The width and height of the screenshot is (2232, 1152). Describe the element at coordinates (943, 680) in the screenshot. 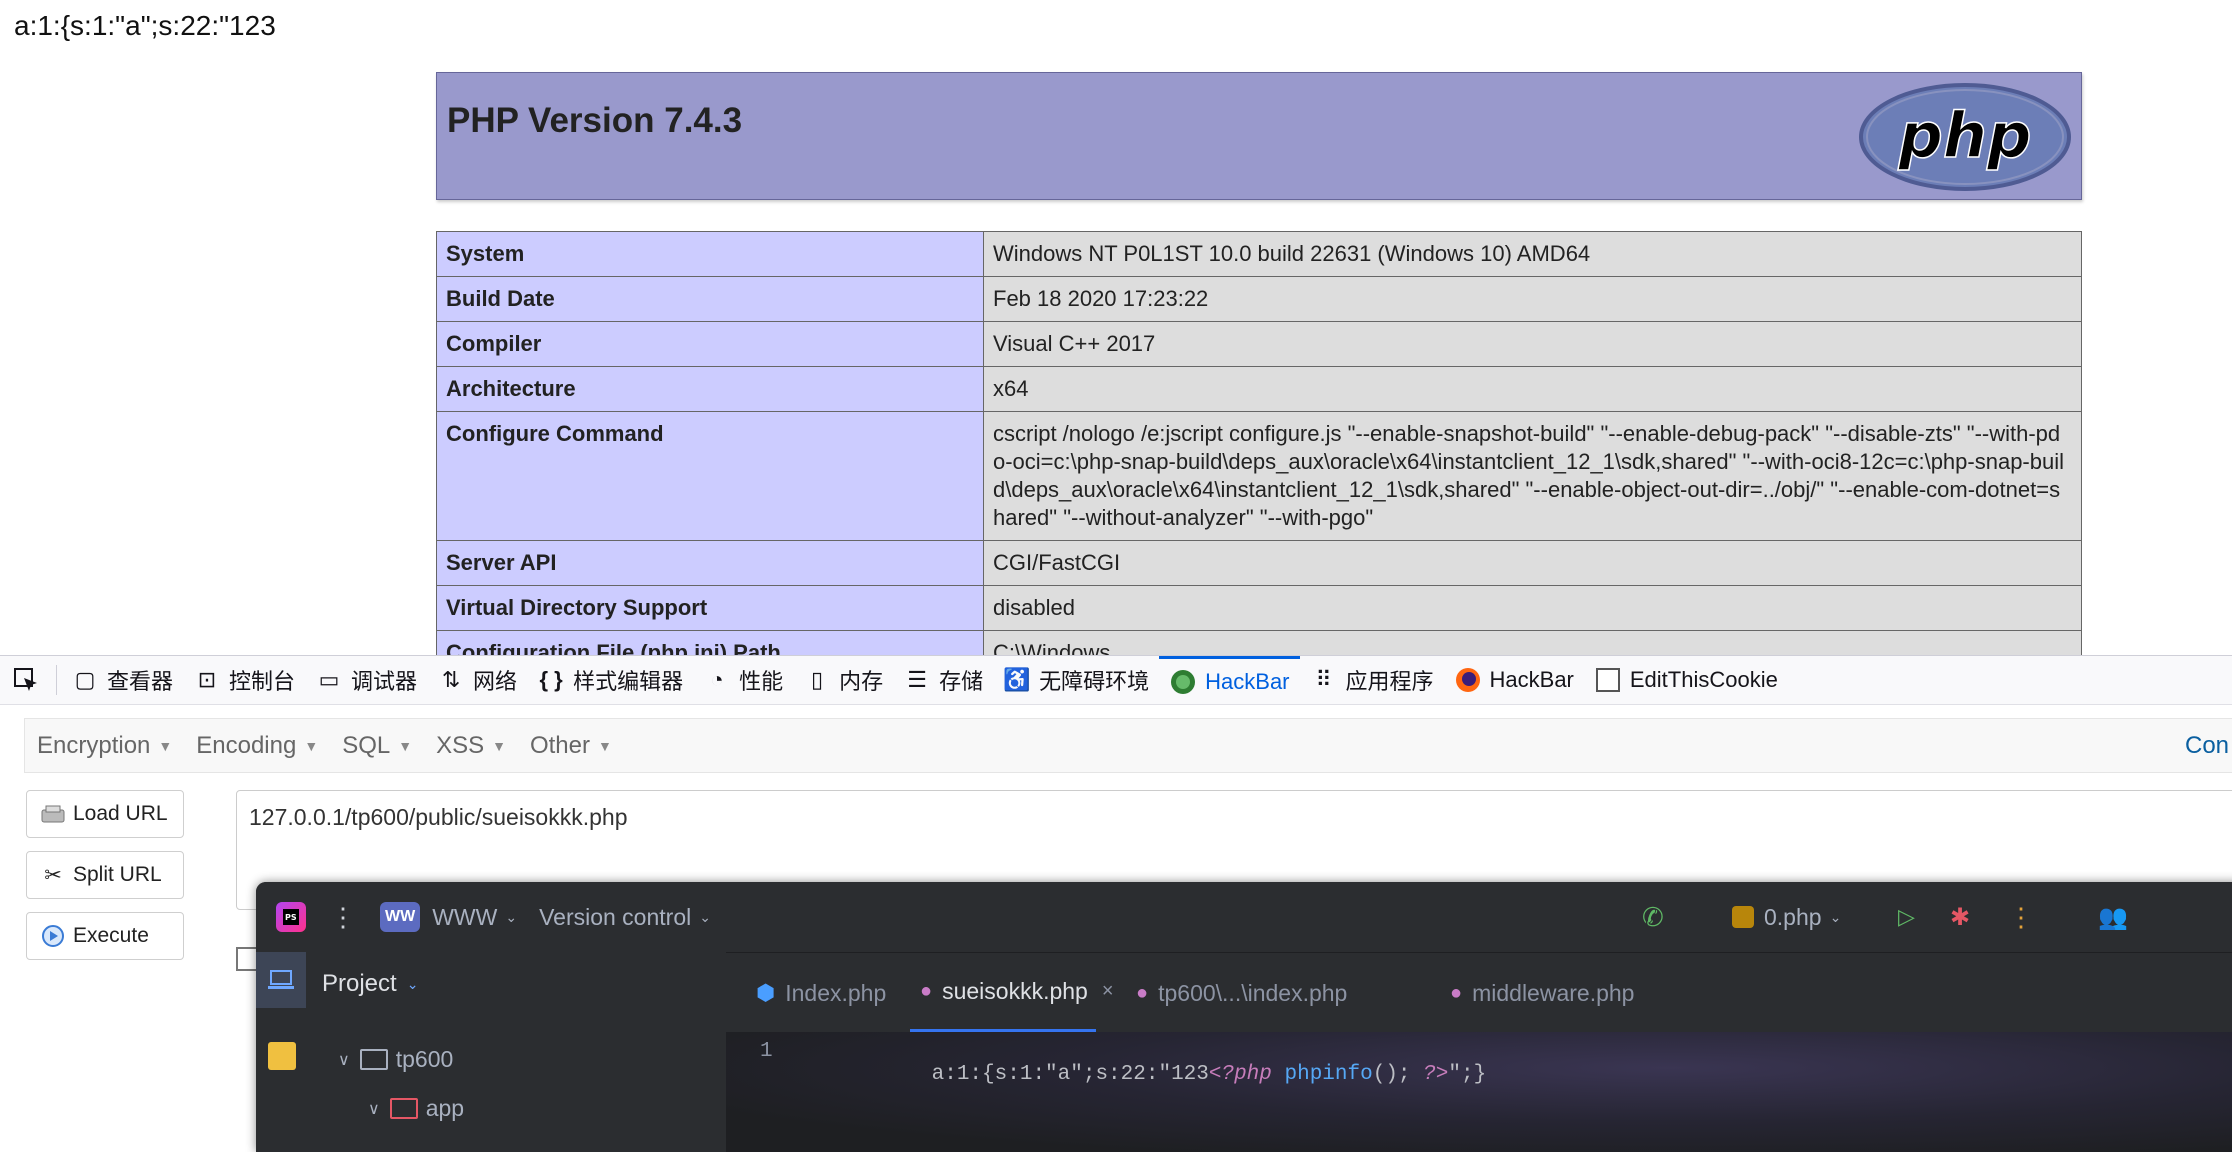

I see `tab-storage: ☰ 存储` at that location.